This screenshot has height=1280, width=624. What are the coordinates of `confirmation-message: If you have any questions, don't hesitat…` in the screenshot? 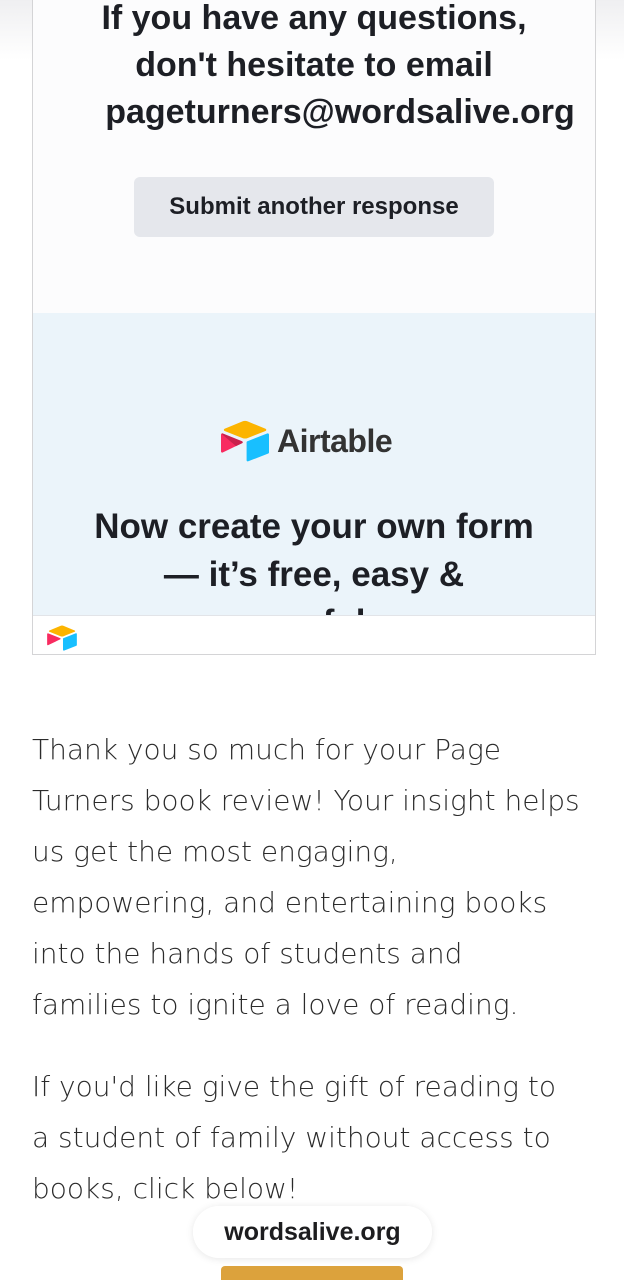 It's located at (314, 68).